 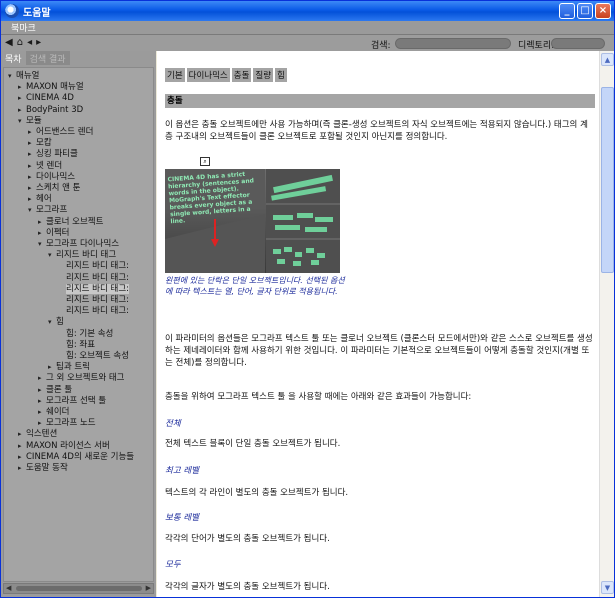 What do you see at coordinates (76, 457) in the screenshot?
I see `tree-item: ▸ CINEMA 4D의 새로운 기능들` at bounding box center [76, 457].